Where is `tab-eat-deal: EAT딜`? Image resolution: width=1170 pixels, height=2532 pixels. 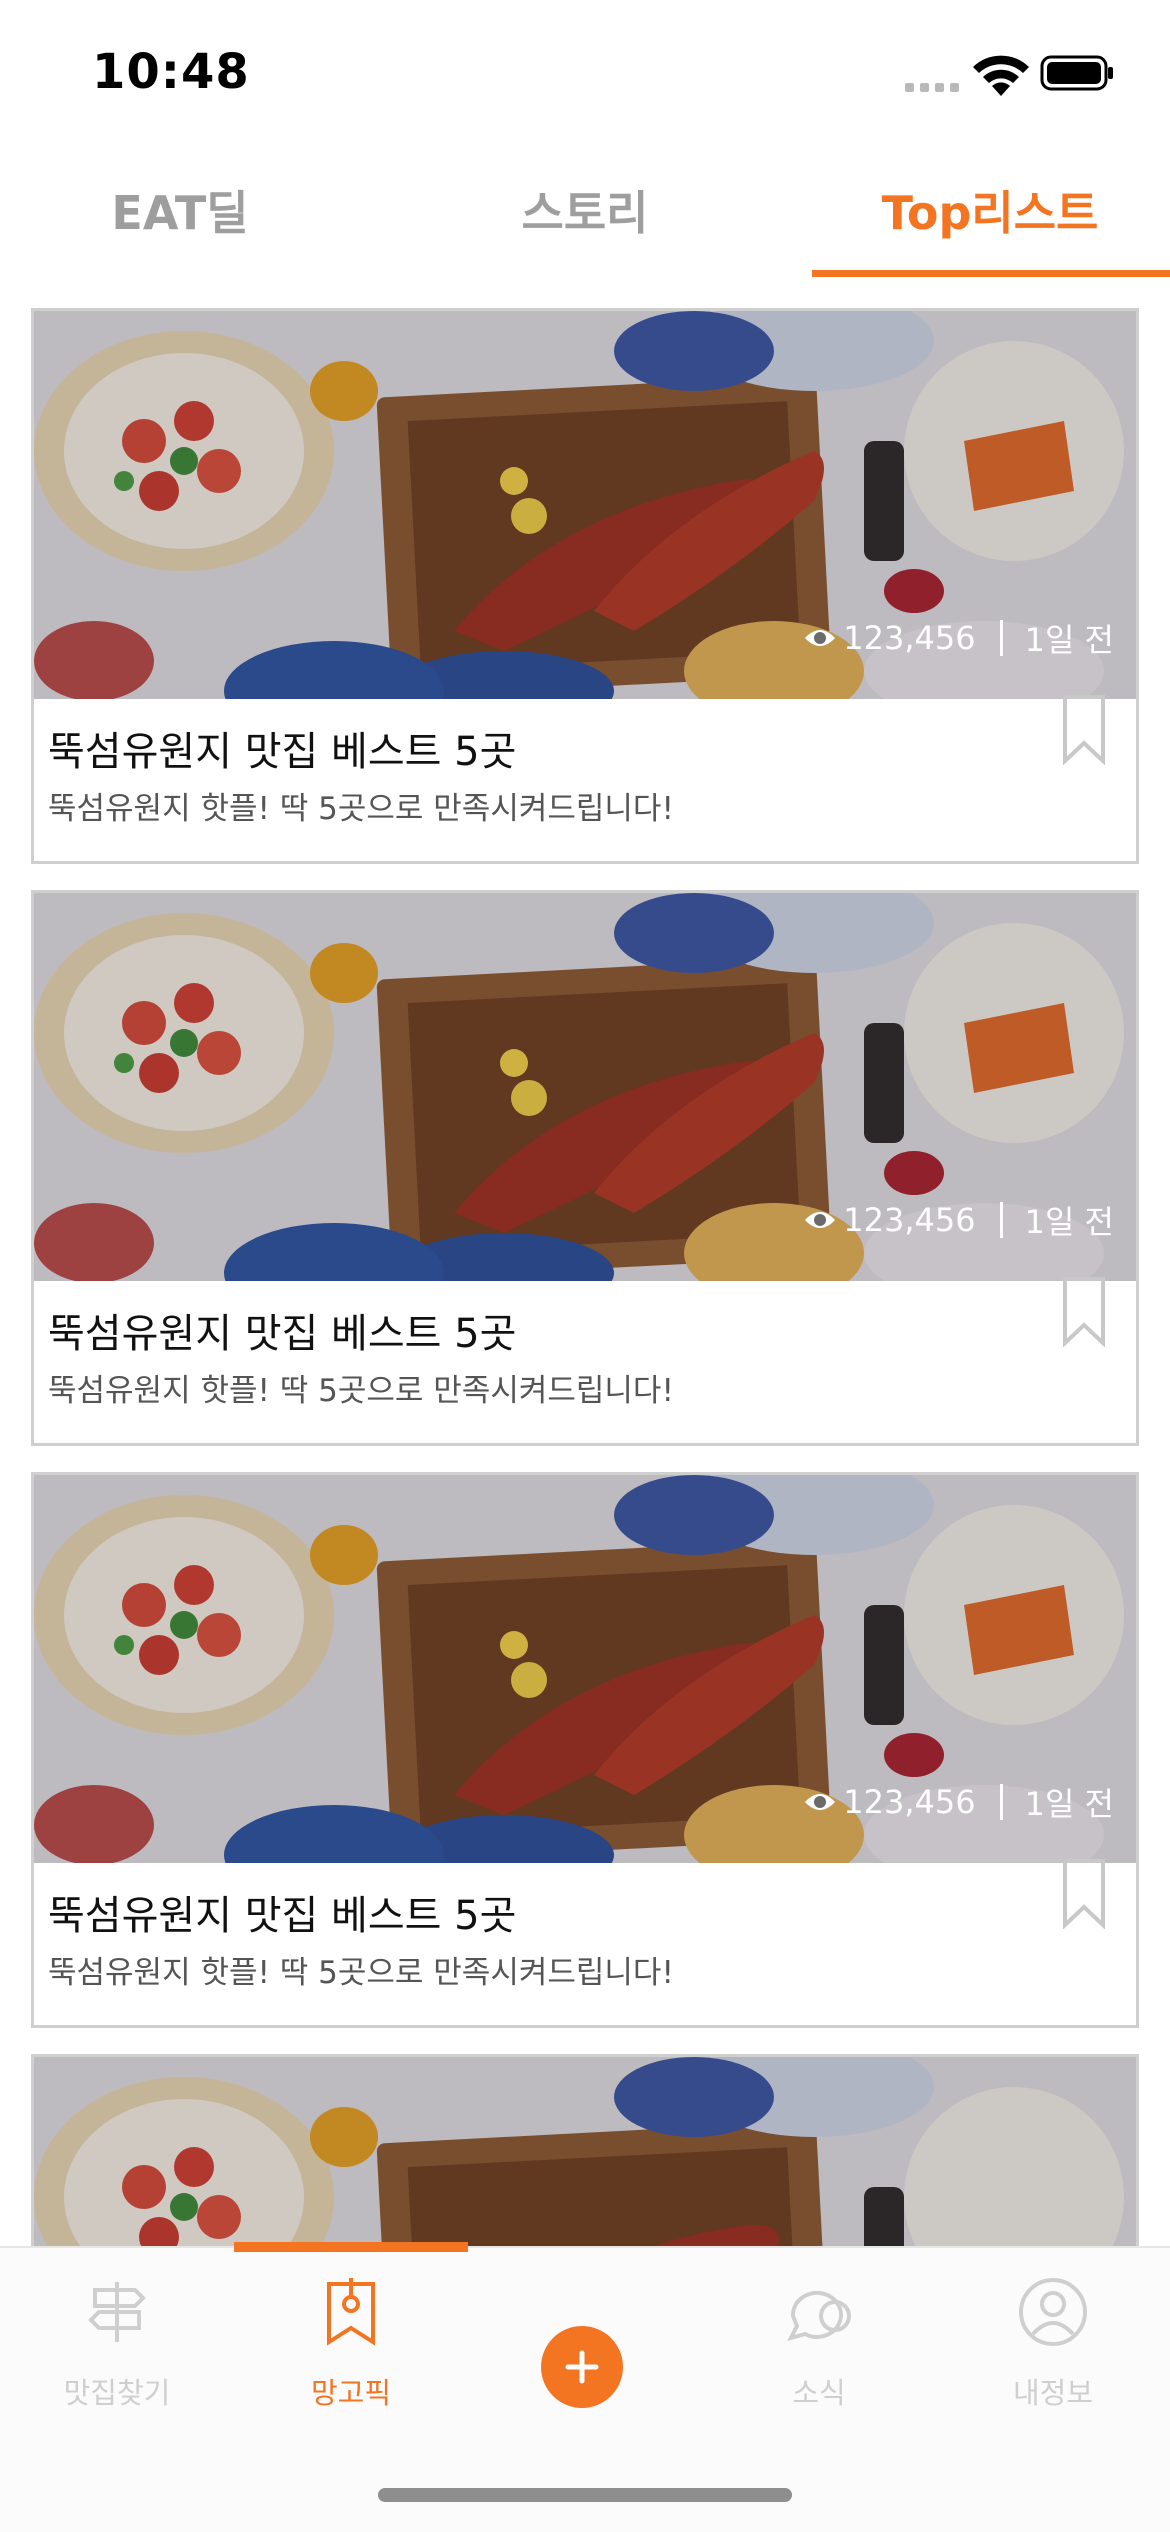 tab-eat-deal: EAT딜 is located at coordinates (180, 210).